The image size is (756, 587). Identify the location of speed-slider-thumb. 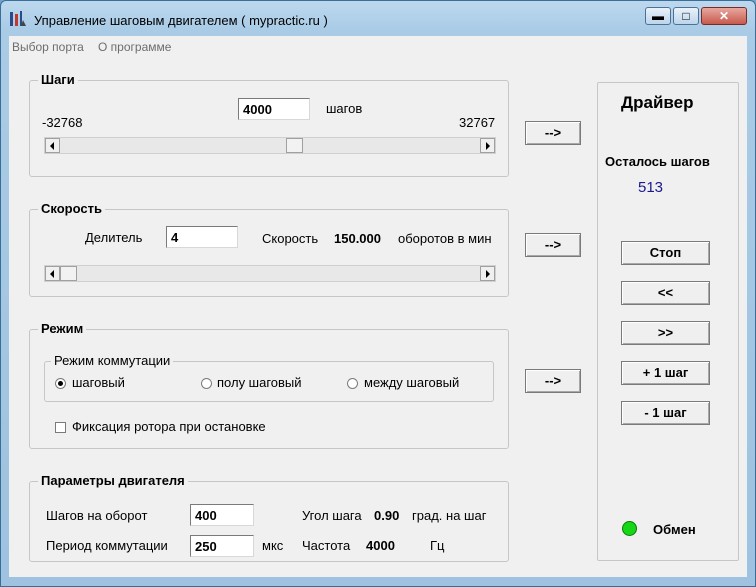
(68, 273).